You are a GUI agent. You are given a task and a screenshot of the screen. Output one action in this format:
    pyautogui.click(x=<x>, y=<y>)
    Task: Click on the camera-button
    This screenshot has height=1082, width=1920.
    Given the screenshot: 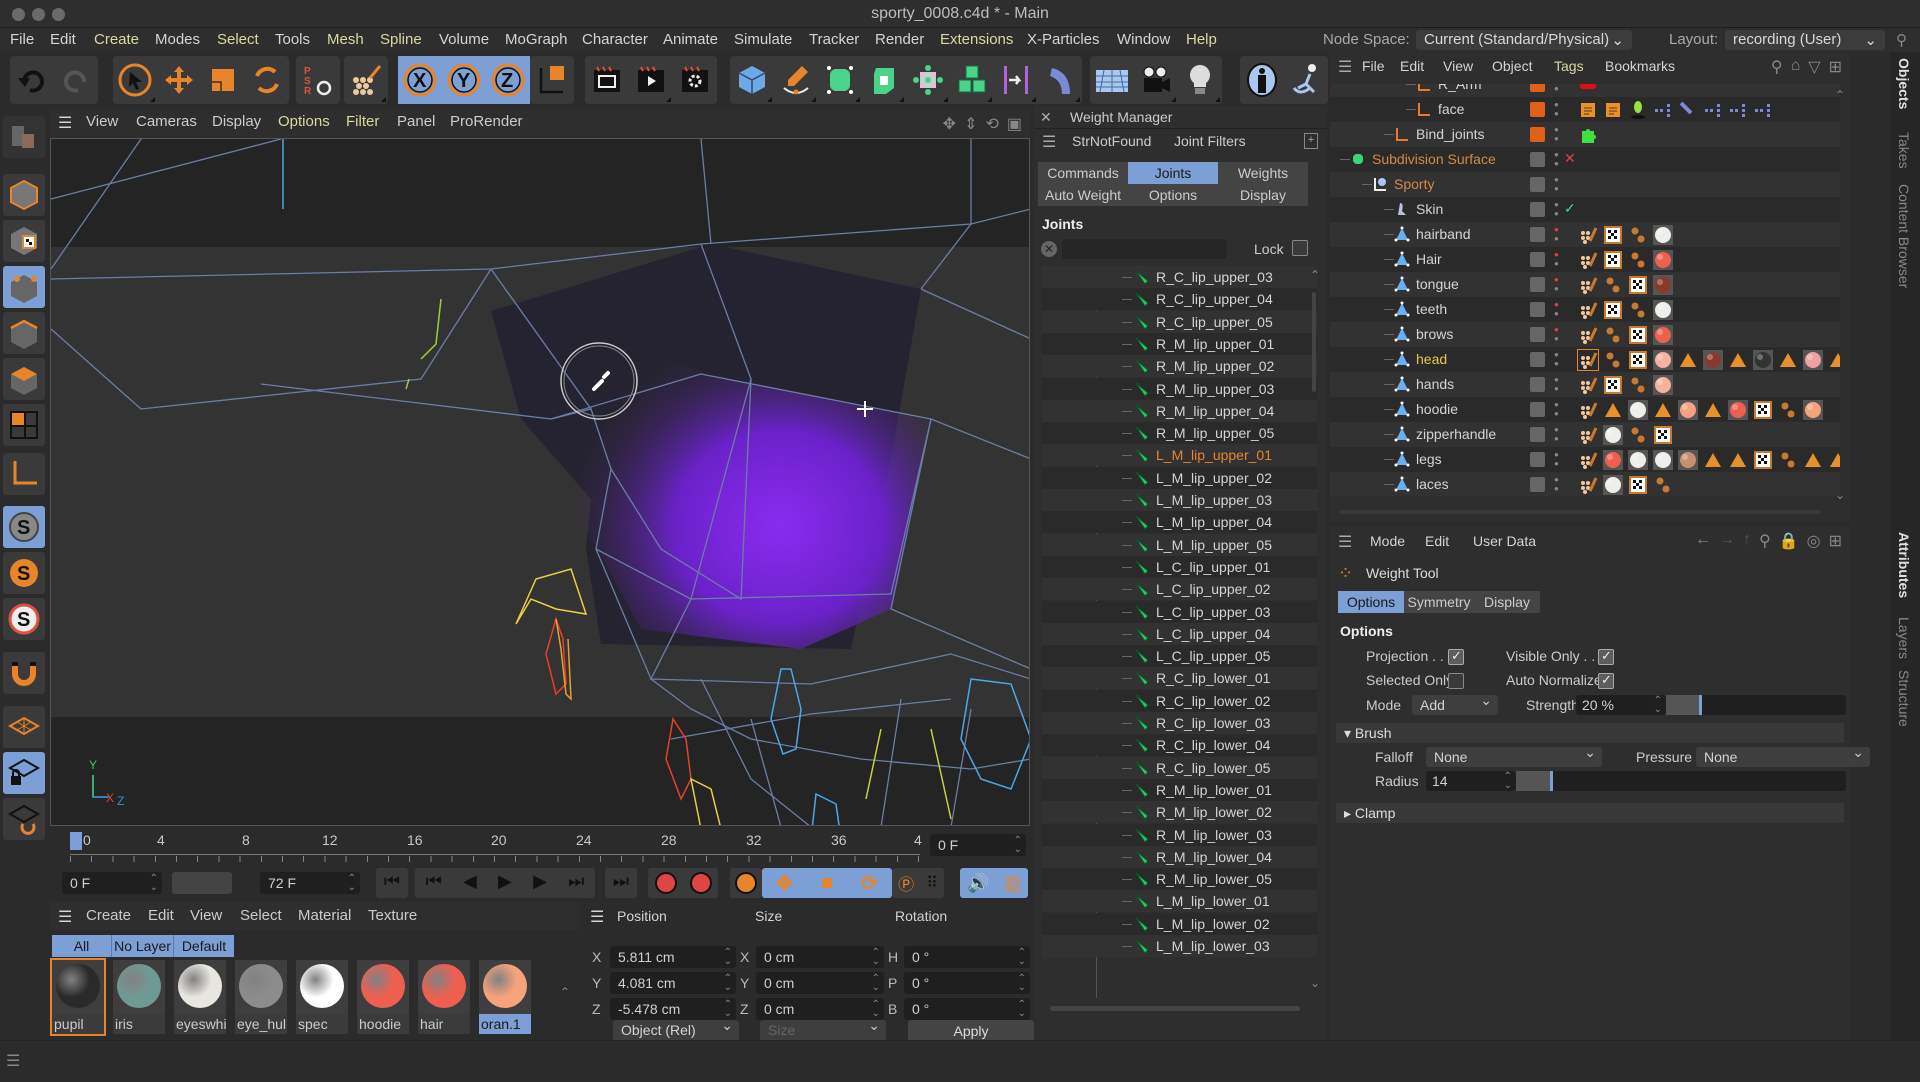 What is the action you would take?
    pyautogui.click(x=1156, y=80)
    